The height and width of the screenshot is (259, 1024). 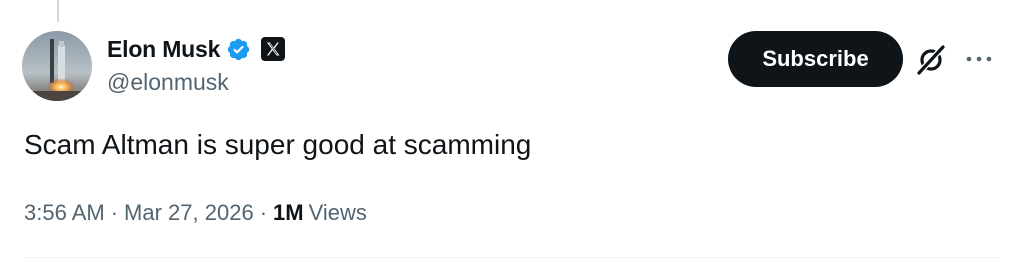 I want to click on avatar, so click(x=57, y=66).